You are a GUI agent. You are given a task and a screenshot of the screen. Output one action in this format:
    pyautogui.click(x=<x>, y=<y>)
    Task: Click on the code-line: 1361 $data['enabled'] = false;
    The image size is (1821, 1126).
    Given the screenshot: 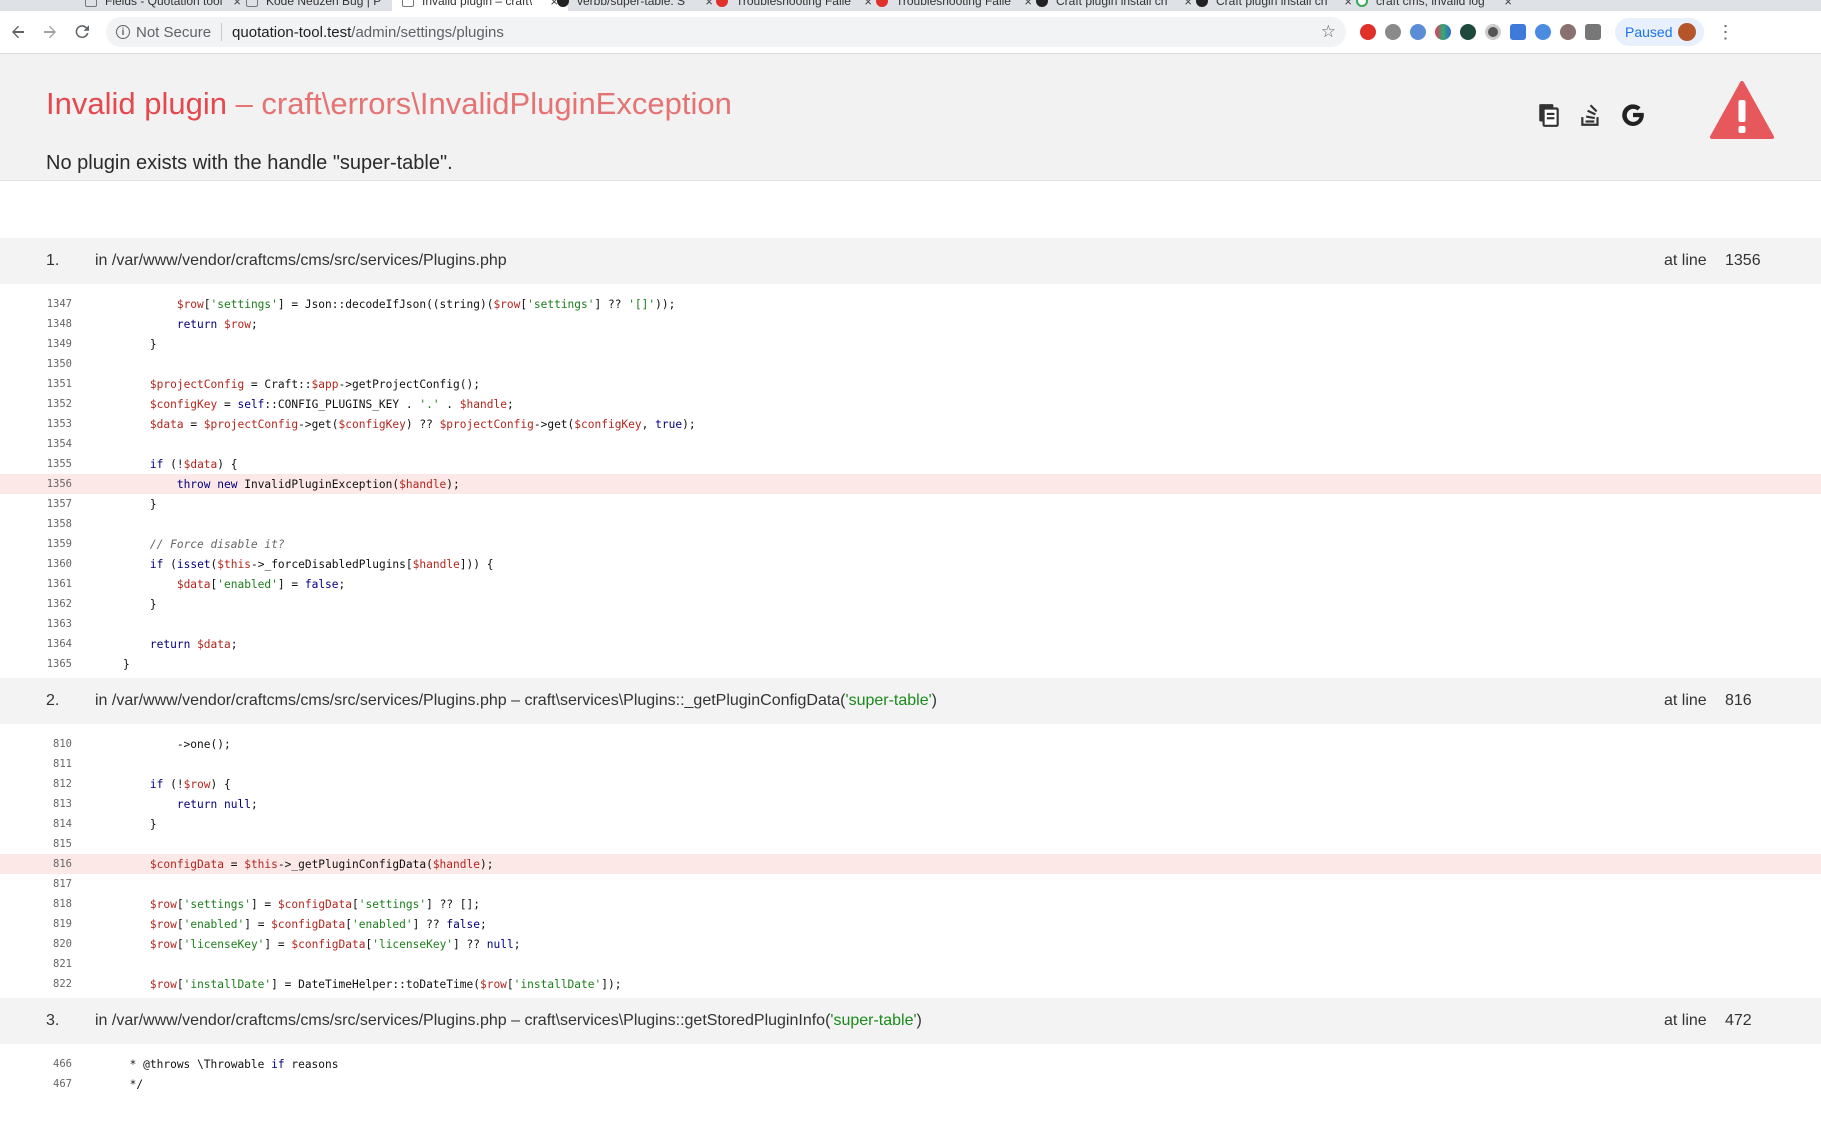 What is the action you would take?
    pyautogui.click(x=910, y=584)
    